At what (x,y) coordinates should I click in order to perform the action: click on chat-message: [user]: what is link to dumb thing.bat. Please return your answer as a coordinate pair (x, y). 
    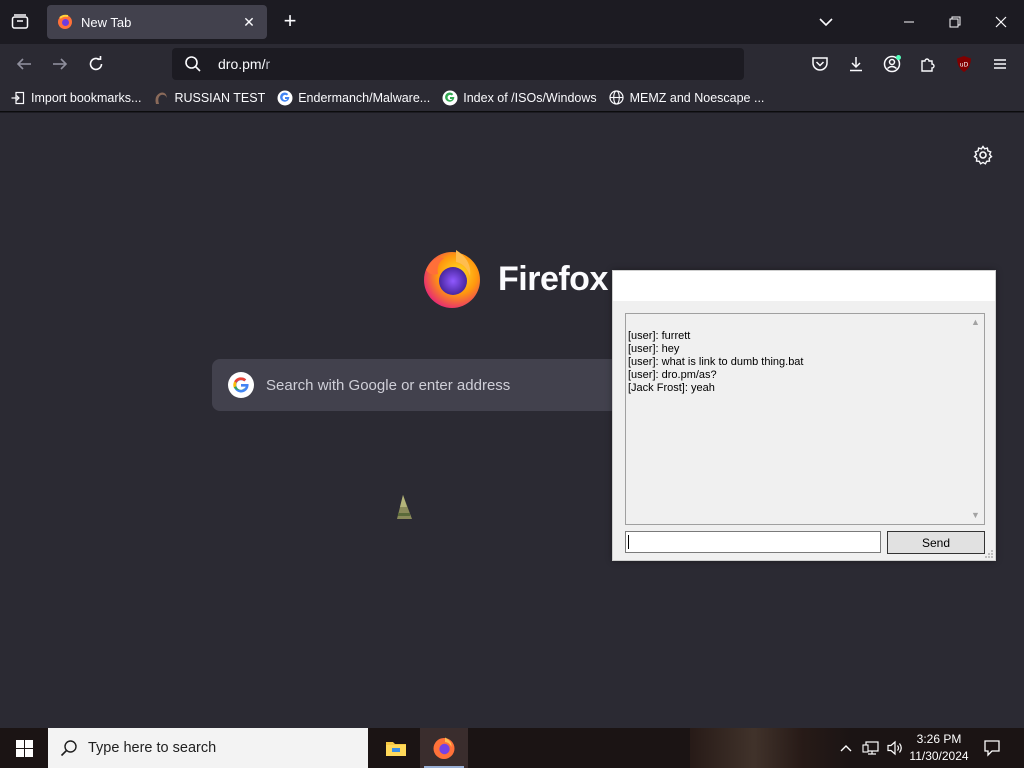
    Looking at the image, I should click on (716, 362).